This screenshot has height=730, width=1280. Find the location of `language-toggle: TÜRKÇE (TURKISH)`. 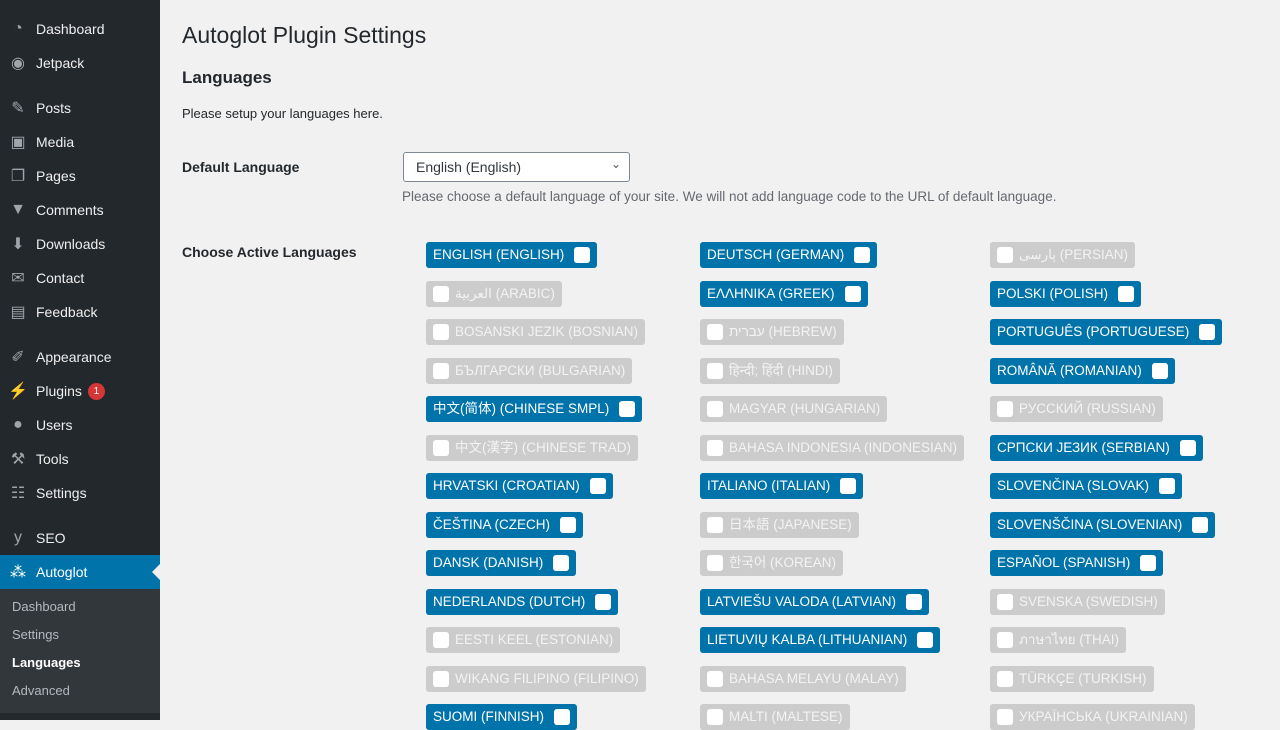

language-toggle: TÜRKÇE (TURKISH) is located at coordinates (1072, 678).